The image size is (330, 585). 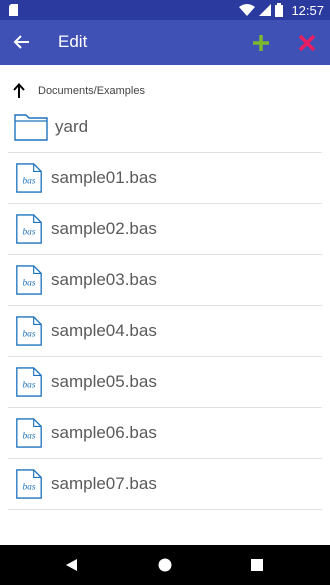 What do you see at coordinates (104, 228) in the screenshot?
I see `file-name: sample02.bas` at bounding box center [104, 228].